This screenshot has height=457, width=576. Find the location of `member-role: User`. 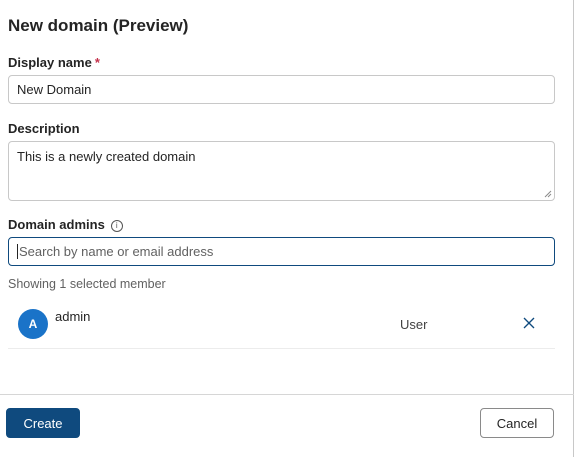

member-role: User is located at coordinates (414, 324).